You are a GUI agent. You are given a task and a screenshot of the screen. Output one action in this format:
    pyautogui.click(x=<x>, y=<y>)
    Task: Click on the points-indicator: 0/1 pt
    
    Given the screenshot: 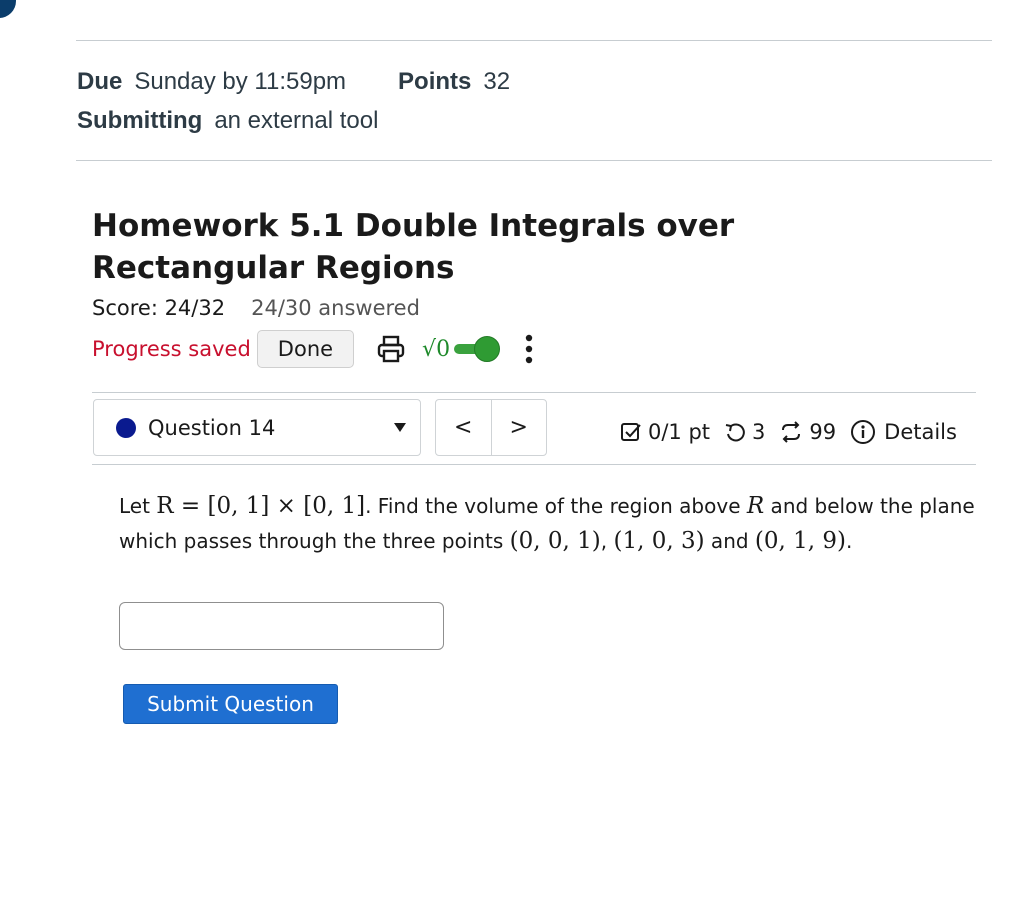 What is the action you would take?
    pyautogui.click(x=665, y=432)
    